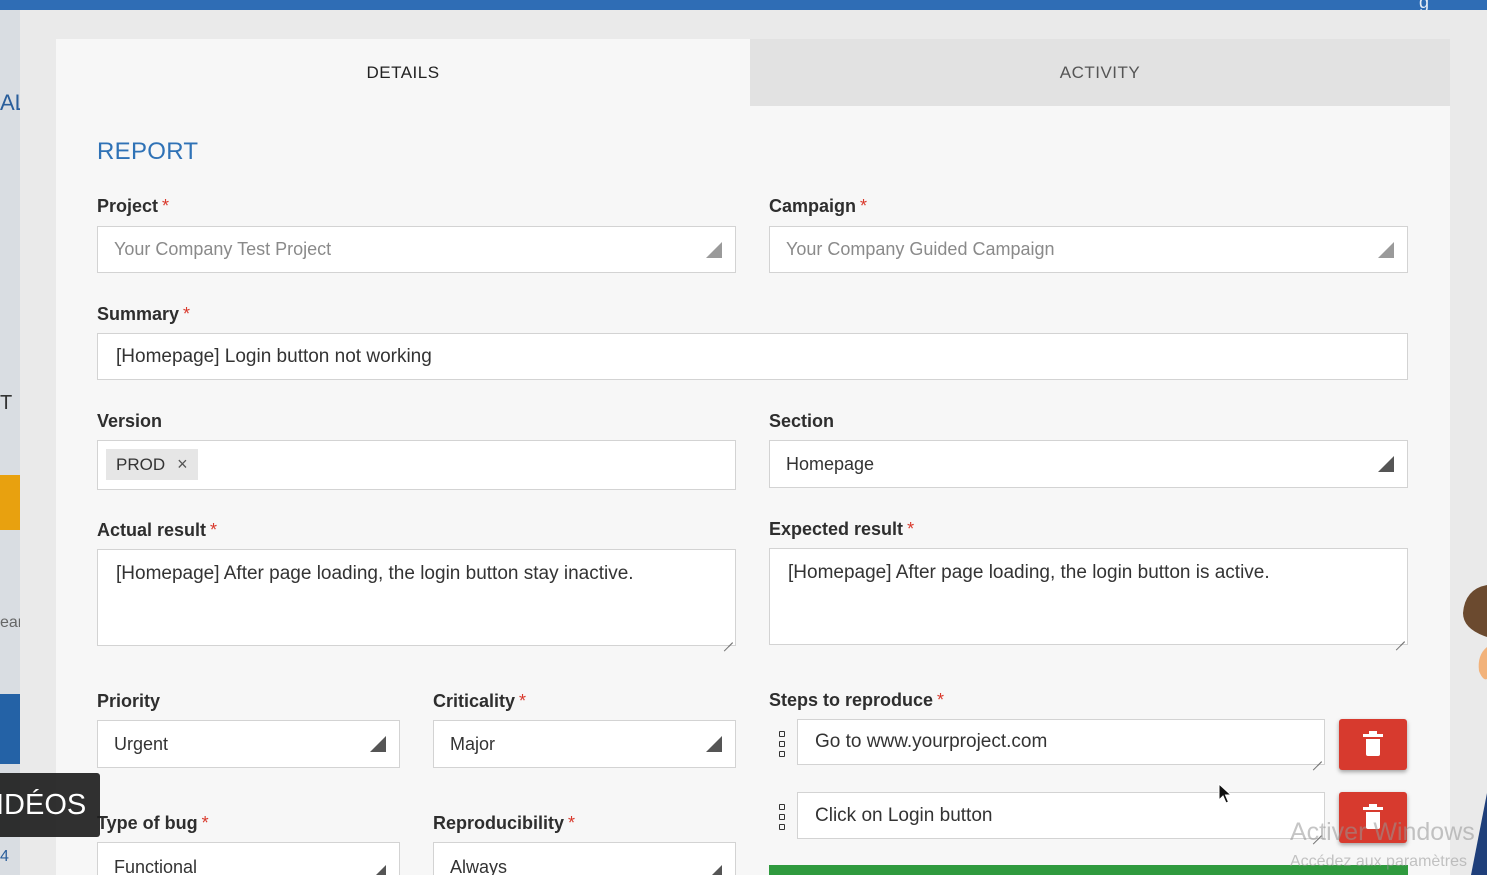 This screenshot has height=875, width=1487. I want to click on steps-label: Steps to reproduce *, so click(856, 700).